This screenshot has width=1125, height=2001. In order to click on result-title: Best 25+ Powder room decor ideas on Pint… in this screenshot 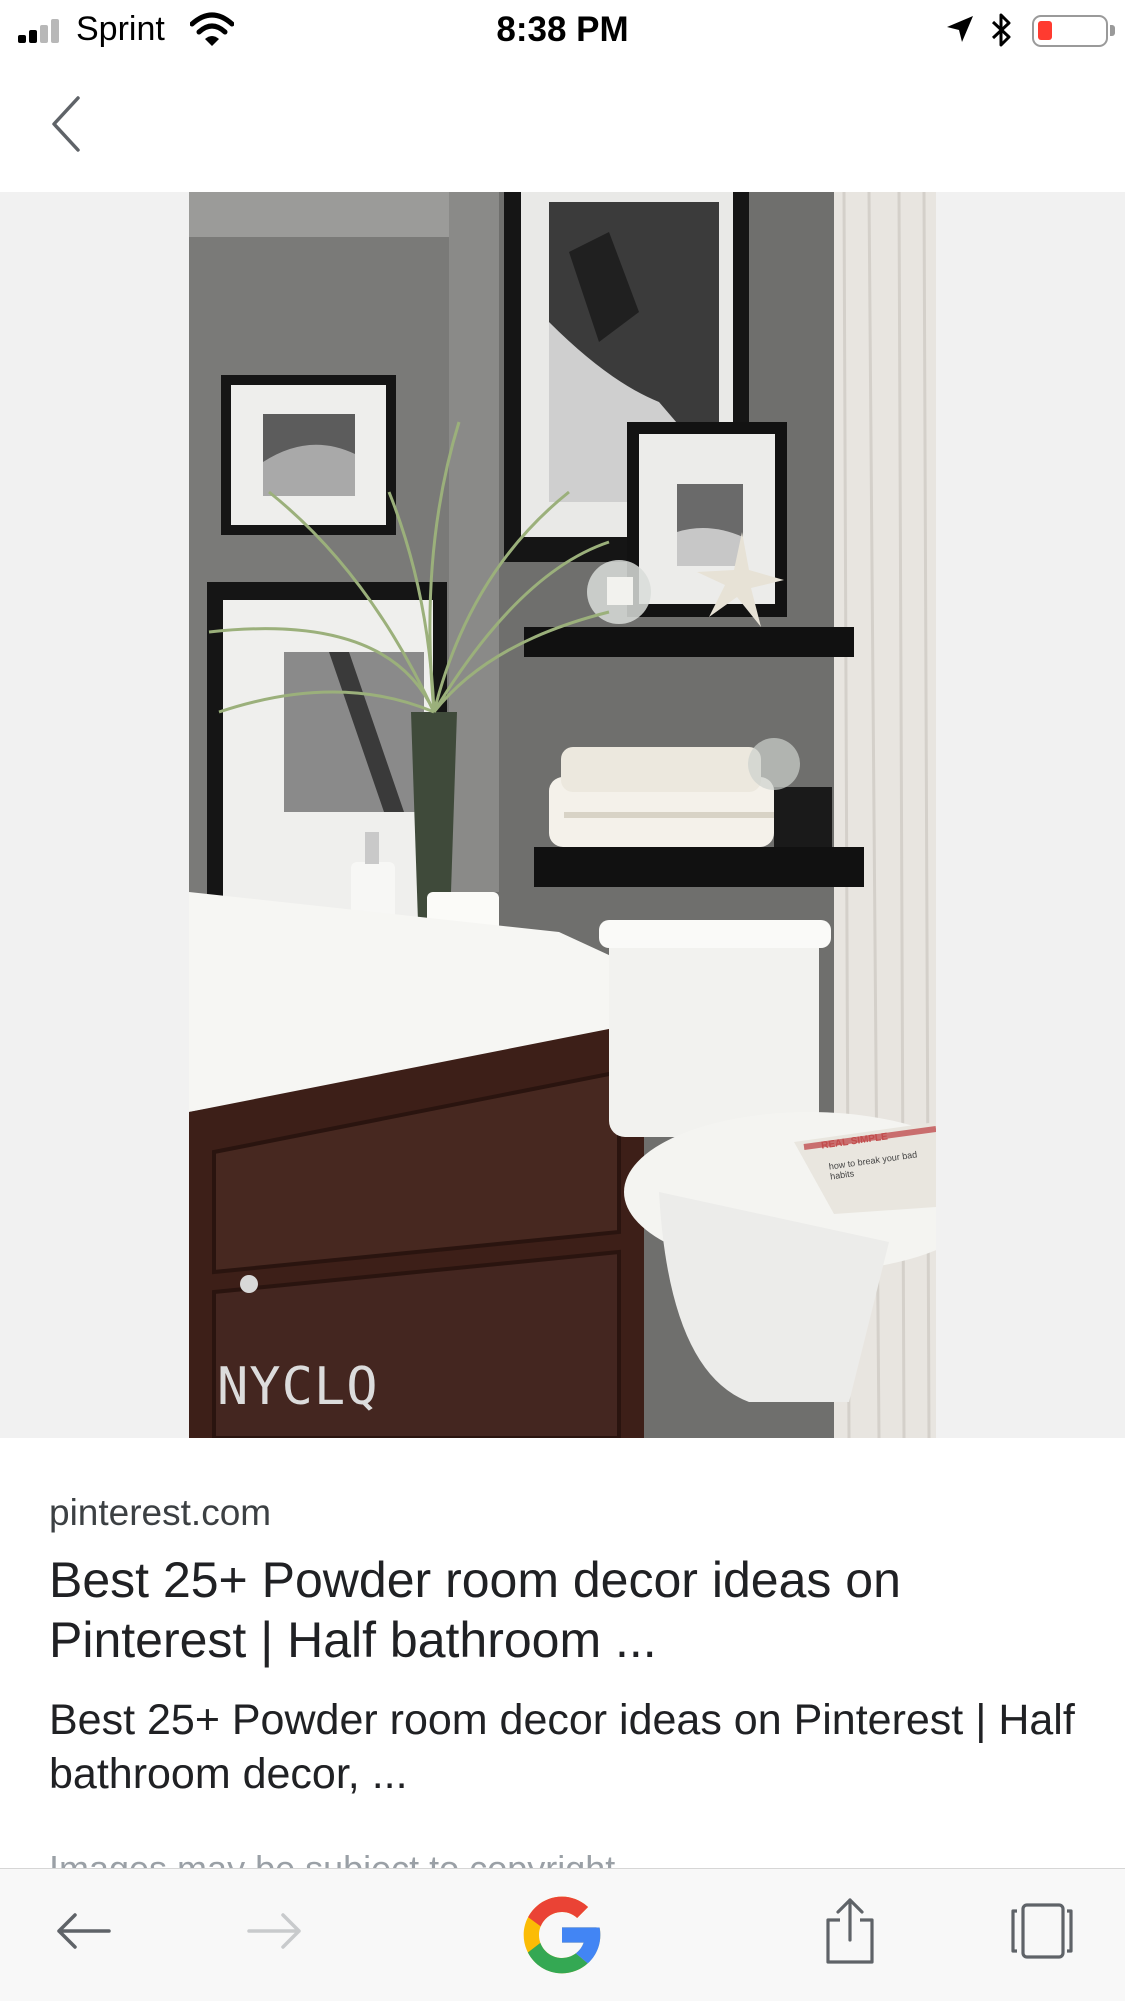, I will do `click(564, 1610)`.